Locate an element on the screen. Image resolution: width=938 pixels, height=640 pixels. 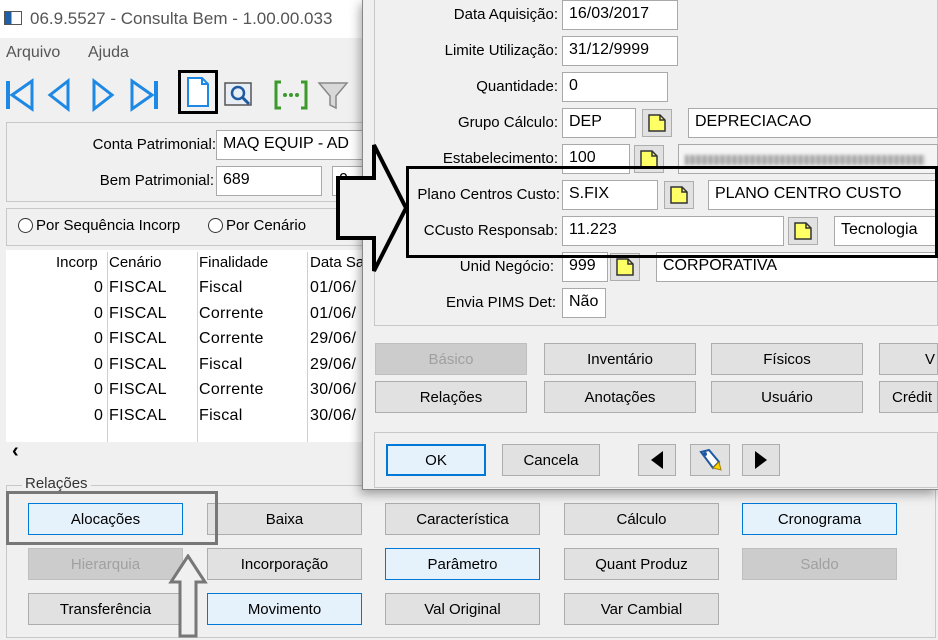
incorporacao-button: Incorporação is located at coordinates (284, 564).